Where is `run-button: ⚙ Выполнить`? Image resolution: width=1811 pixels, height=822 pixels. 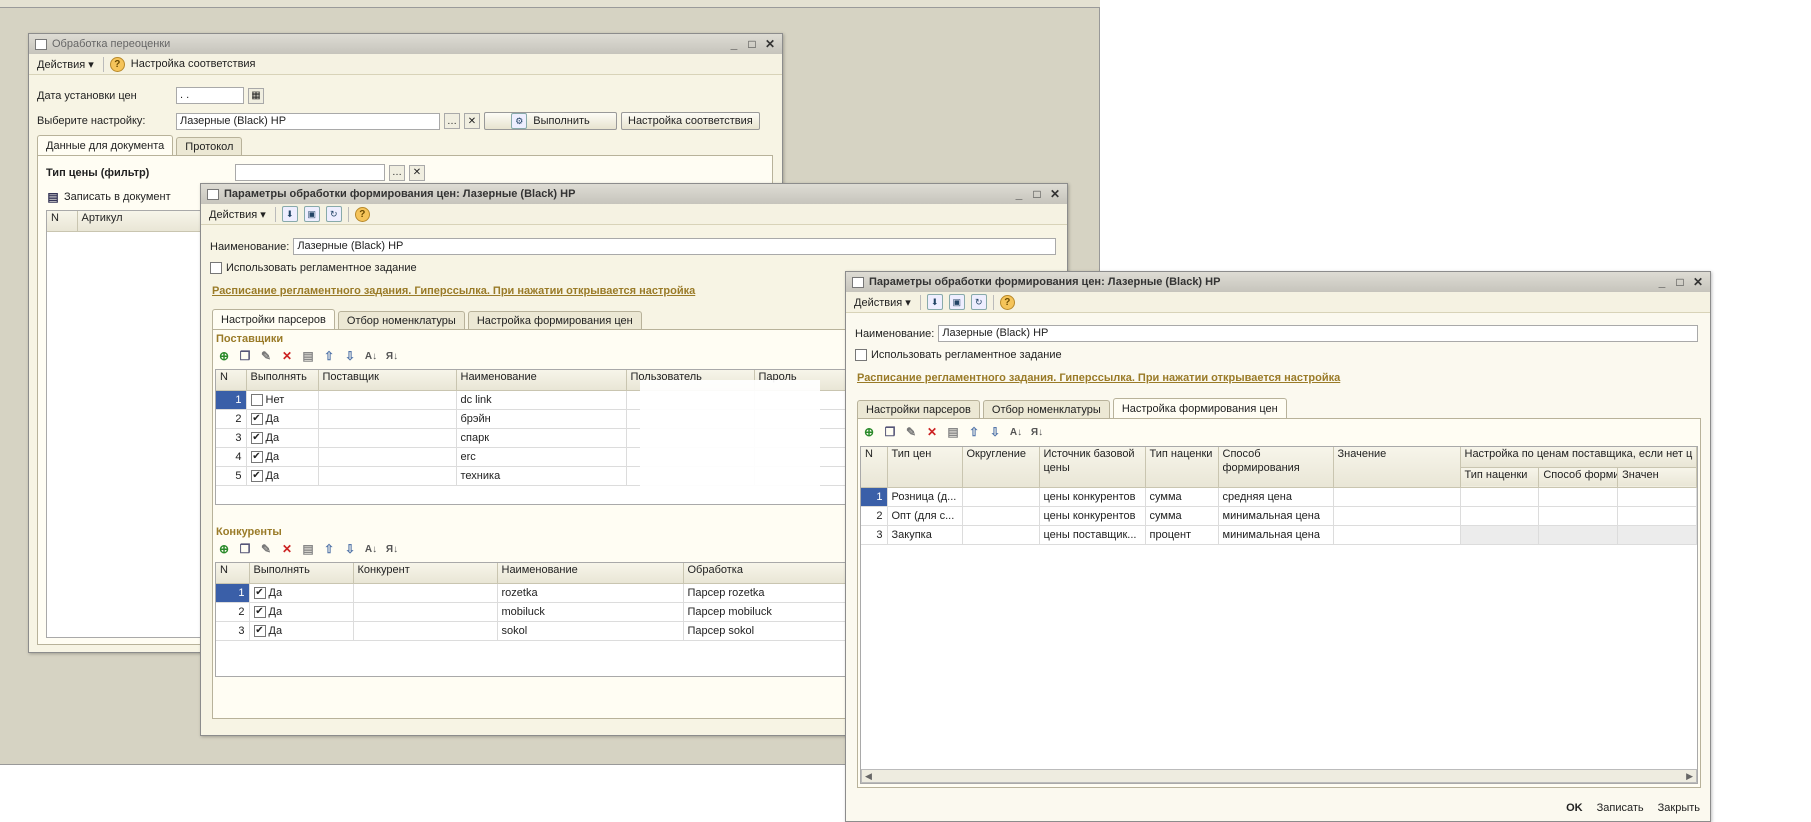
run-button: ⚙ Выполнить is located at coordinates (550, 121).